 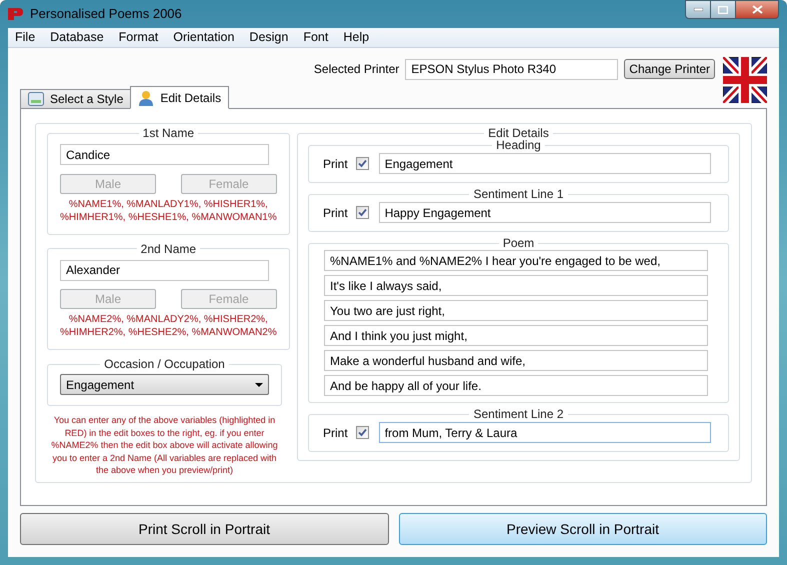 What do you see at coordinates (511, 69) in the screenshot?
I see `printer-field: EPSON Stylus Photo R340` at bounding box center [511, 69].